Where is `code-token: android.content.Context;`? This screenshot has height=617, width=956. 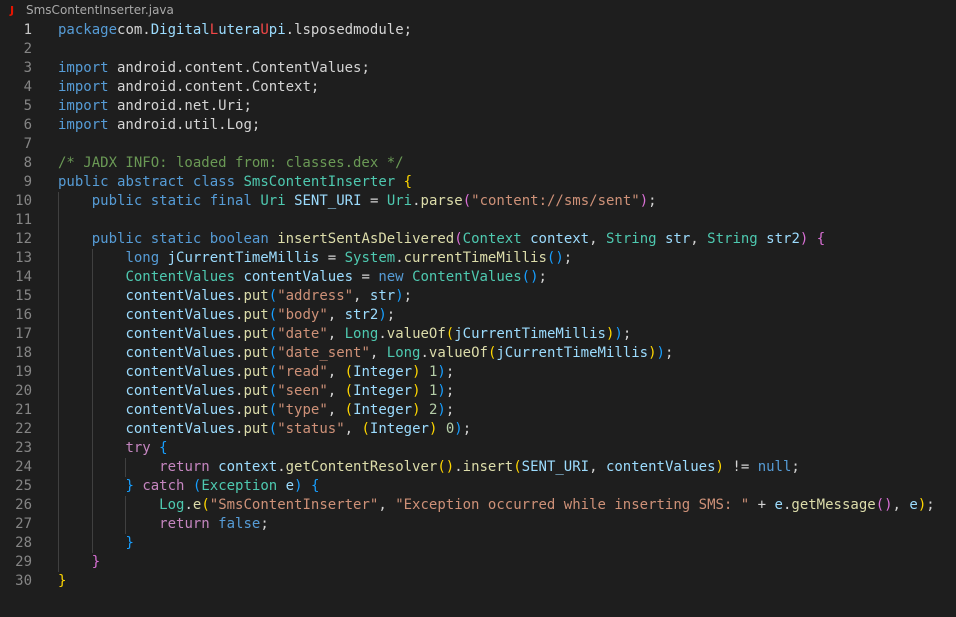
code-token: android.content.Context; is located at coordinates (214, 87).